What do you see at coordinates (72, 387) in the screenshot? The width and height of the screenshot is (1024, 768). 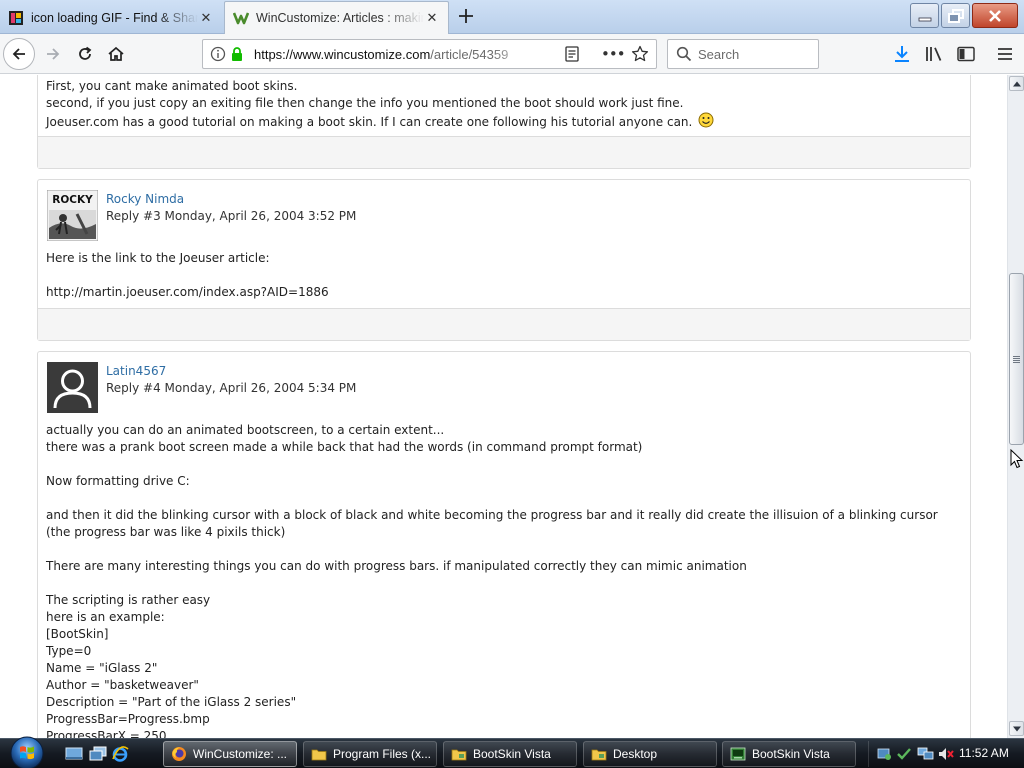 I see `avatar` at bounding box center [72, 387].